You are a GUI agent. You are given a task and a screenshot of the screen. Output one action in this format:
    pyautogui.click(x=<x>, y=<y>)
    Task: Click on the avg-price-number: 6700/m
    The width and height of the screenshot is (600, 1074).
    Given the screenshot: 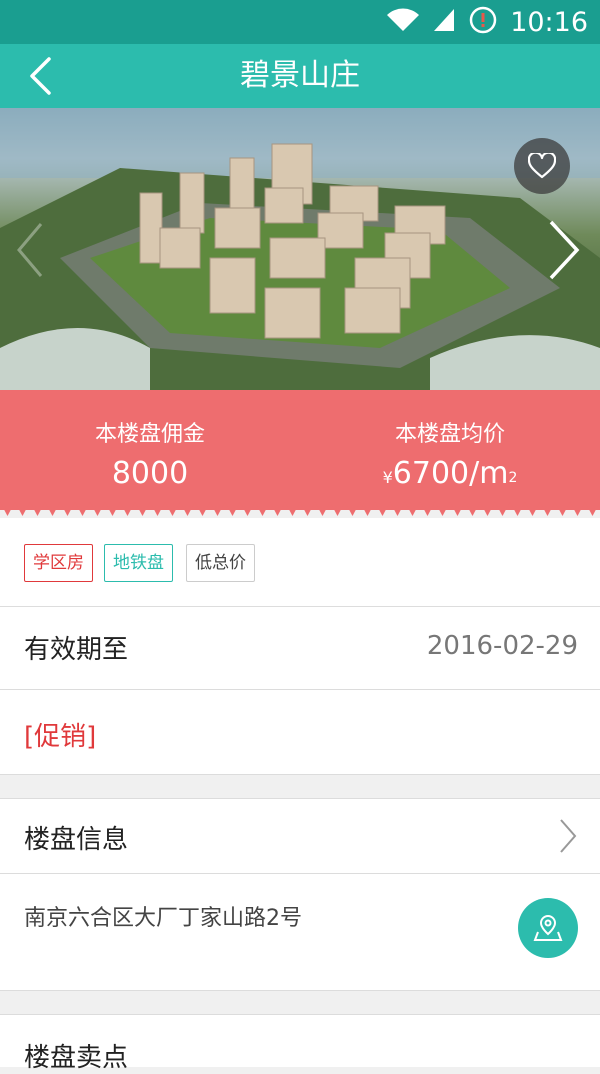 What is the action you would take?
    pyautogui.click(x=450, y=473)
    